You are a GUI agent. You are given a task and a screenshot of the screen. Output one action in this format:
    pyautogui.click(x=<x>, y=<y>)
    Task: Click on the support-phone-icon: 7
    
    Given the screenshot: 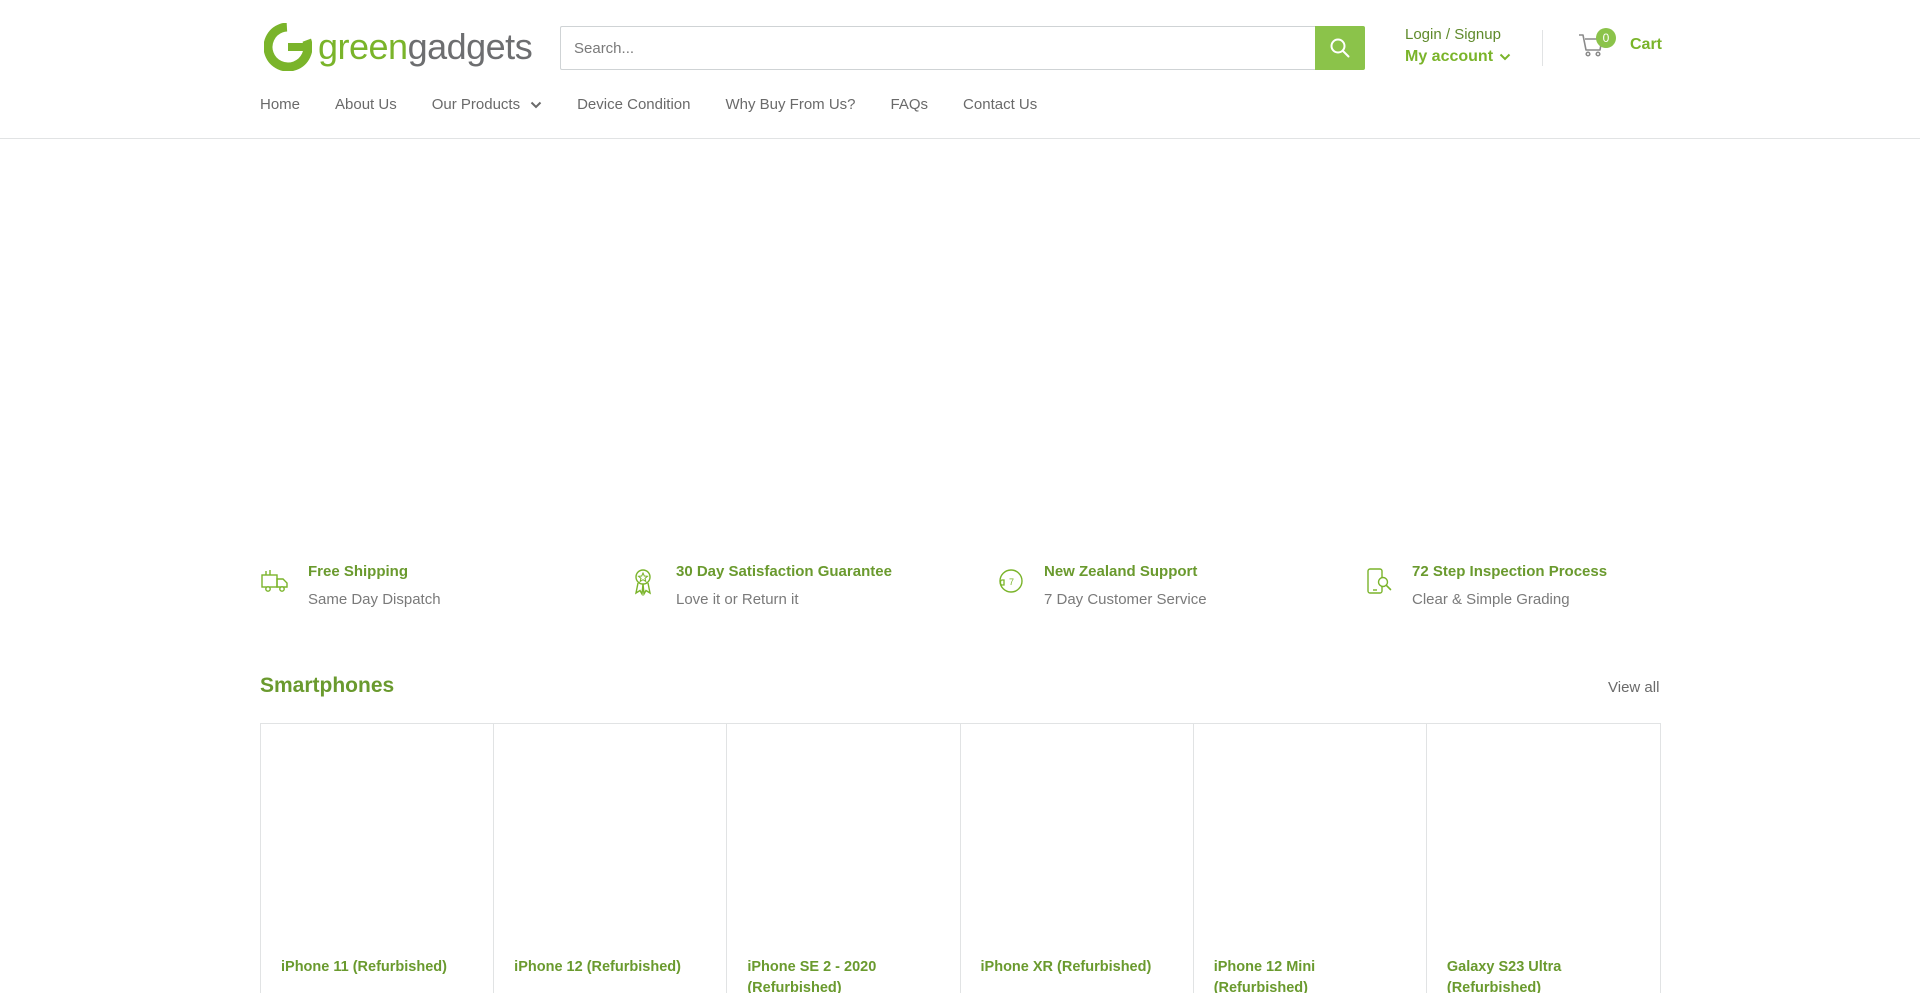 What is the action you would take?
    pyautogui.click(x=1011, y=581)
    